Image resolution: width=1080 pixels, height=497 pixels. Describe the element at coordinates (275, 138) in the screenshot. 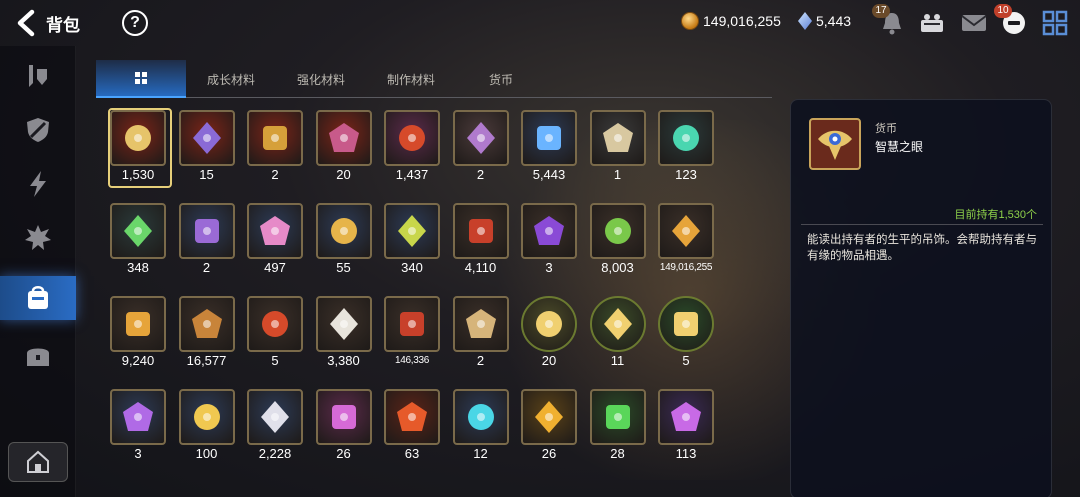

I see `amber-crystal-icon` at that location.